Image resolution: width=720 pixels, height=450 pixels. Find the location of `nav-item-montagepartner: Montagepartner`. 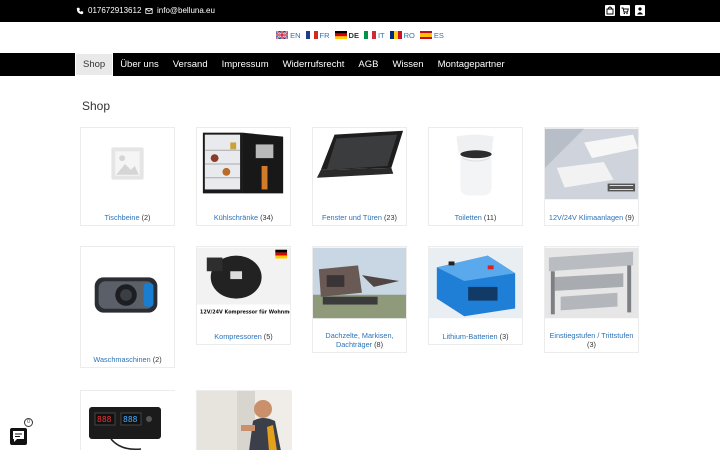

nav-item-montagepartner: Montagepartner is located at coordinates (471, 64).